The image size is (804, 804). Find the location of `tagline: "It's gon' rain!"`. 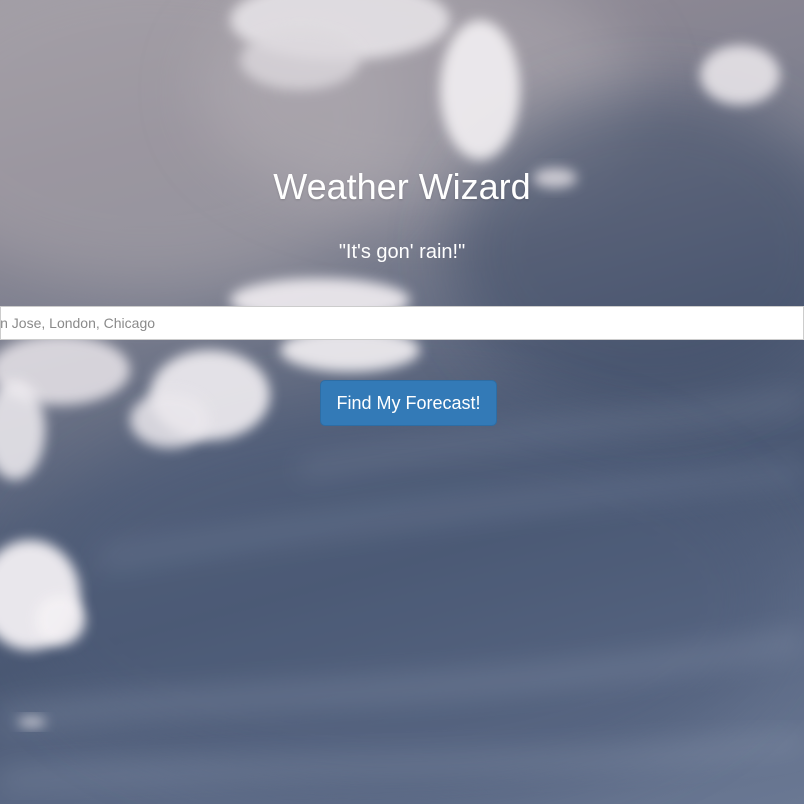

tagline: "It's gon' rain!" is located at coordinates (402, 252).